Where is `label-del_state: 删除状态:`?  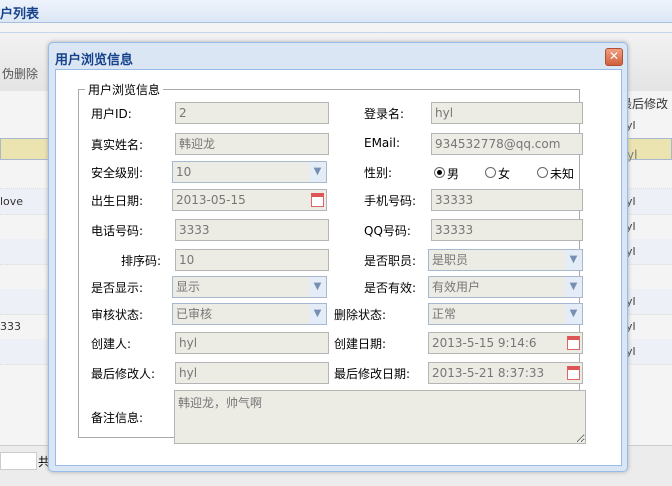
label-del_state: 删除状态: is located at coordinates (360, 315).